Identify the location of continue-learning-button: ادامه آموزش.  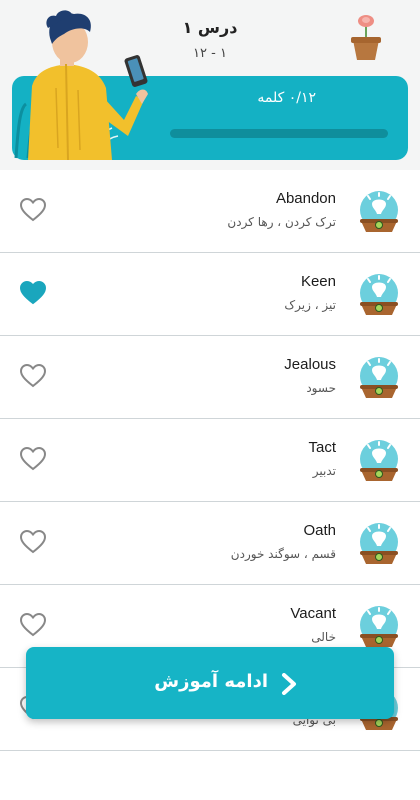
(210, 683).